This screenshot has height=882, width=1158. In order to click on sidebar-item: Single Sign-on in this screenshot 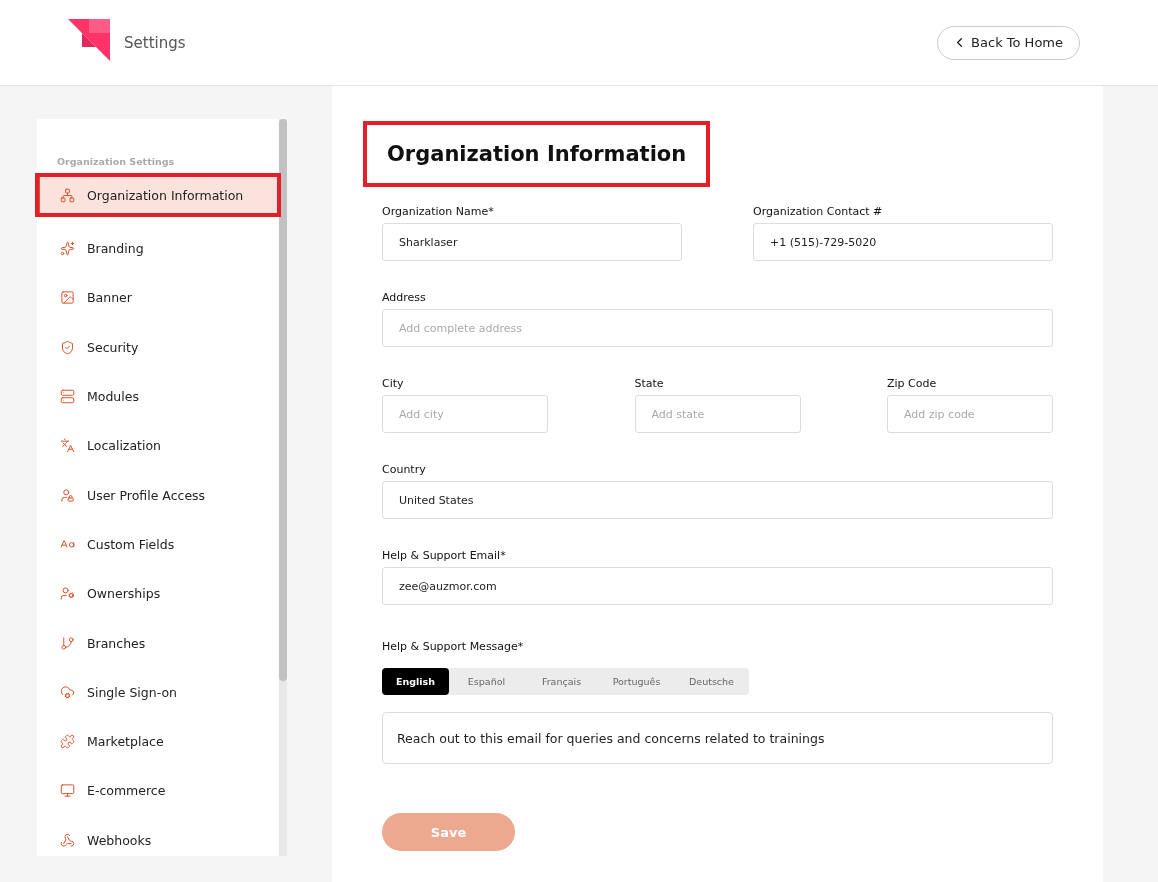, I will do `click(158, 692)`.